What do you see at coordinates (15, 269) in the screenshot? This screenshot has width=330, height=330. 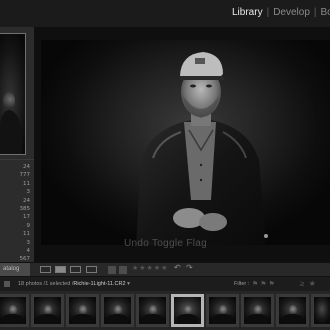 I see `catalog-panel-label: atalog` at bounding box center [15, 269].